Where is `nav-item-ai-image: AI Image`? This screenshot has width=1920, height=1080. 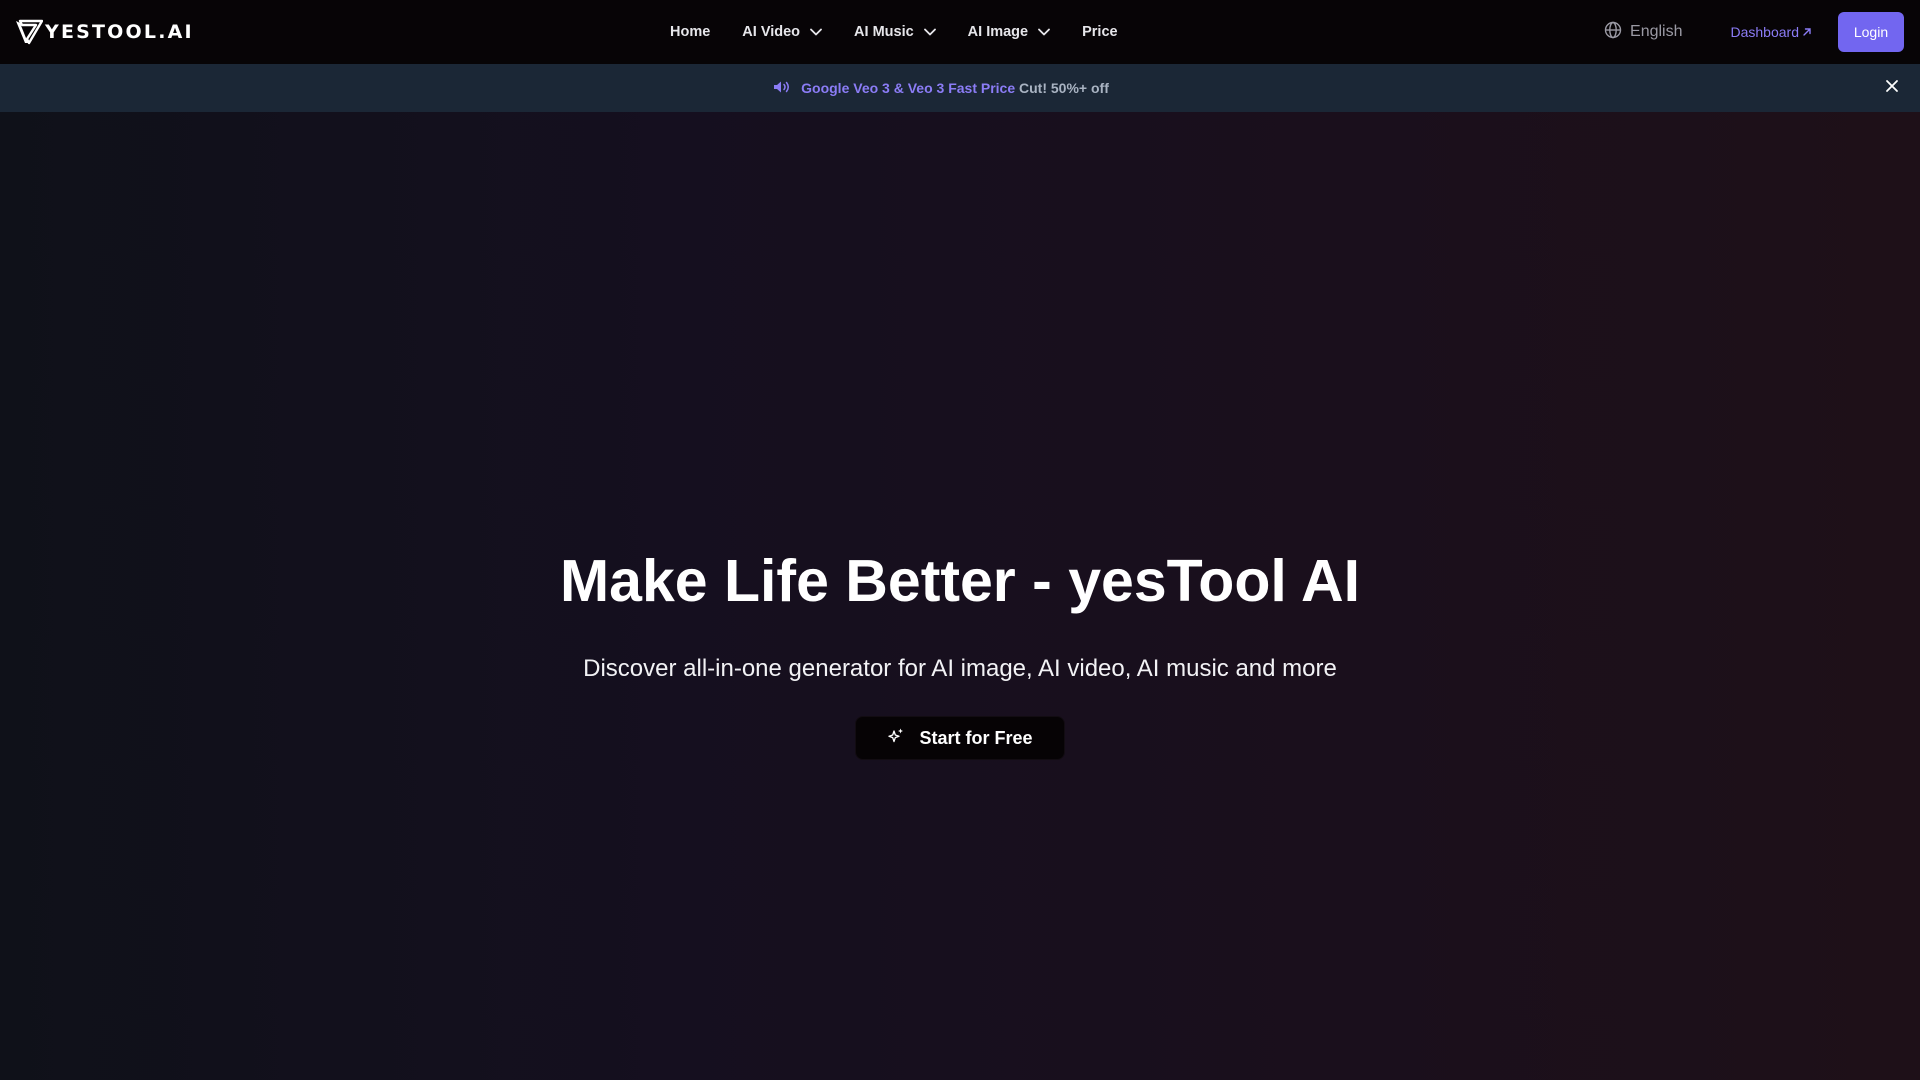
nav-item-ai-image: AI Image is located at coordinates (1009, 32).